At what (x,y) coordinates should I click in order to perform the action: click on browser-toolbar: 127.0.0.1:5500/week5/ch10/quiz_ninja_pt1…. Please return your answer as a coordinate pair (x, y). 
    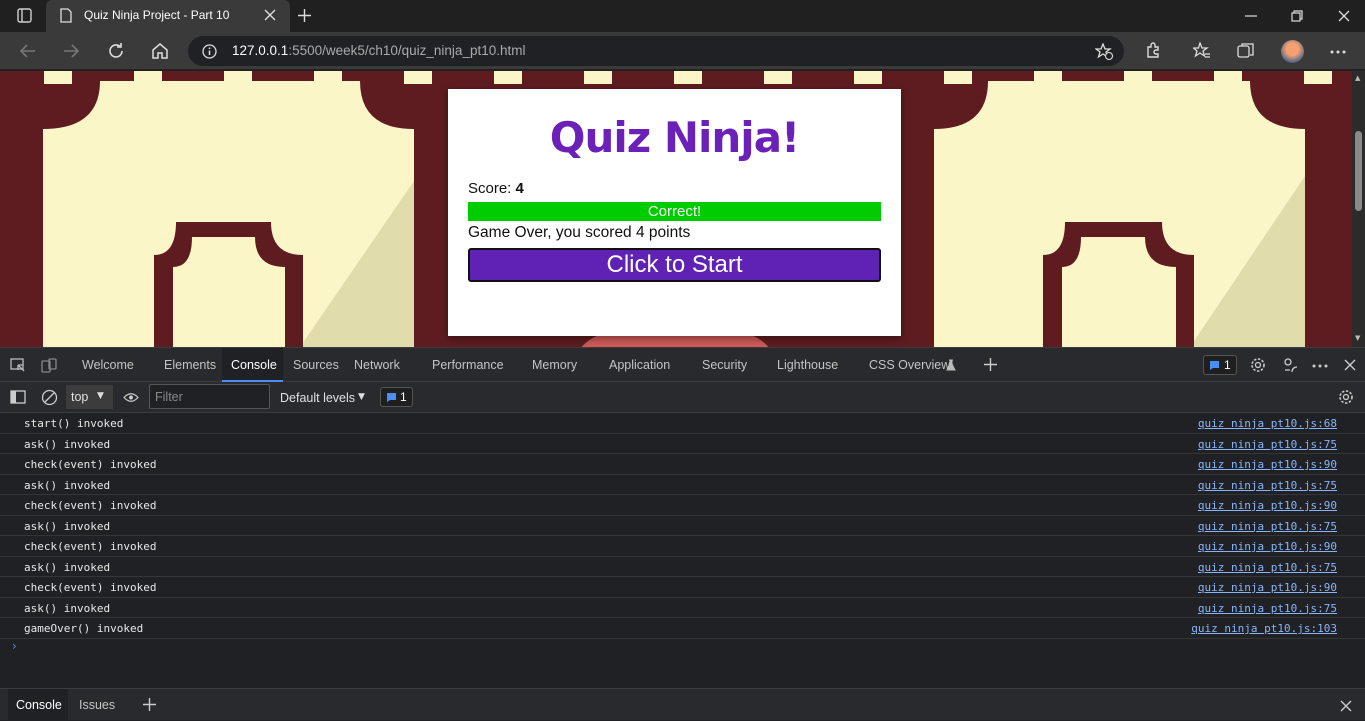
    Looking at the image, I should click on (682, 51).